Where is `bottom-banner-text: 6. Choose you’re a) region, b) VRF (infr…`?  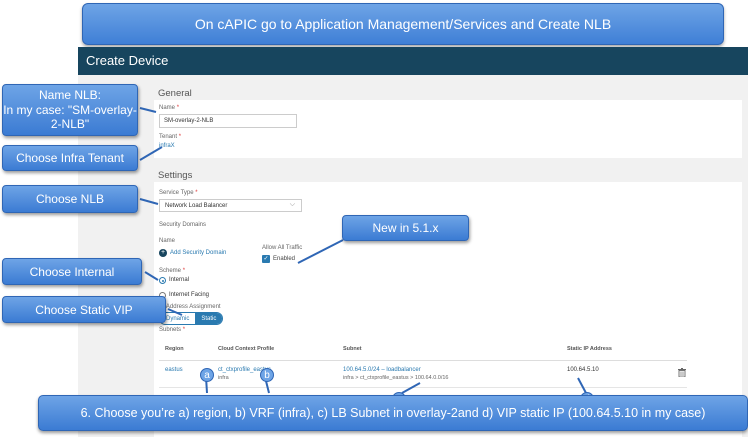
bottom-banner-text: 6. Choose you’re a) region, b) VRF (infr… is located at coordinates (393, 413).